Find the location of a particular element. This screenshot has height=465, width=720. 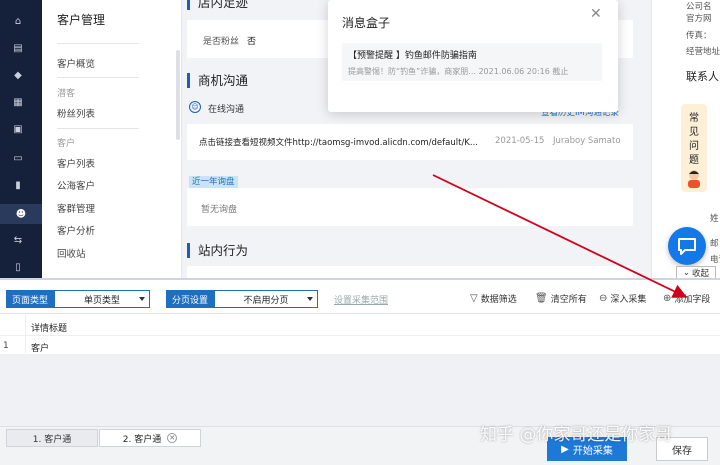

subnav-item-overview: 客户概览 is located at coordinates (76, 63).